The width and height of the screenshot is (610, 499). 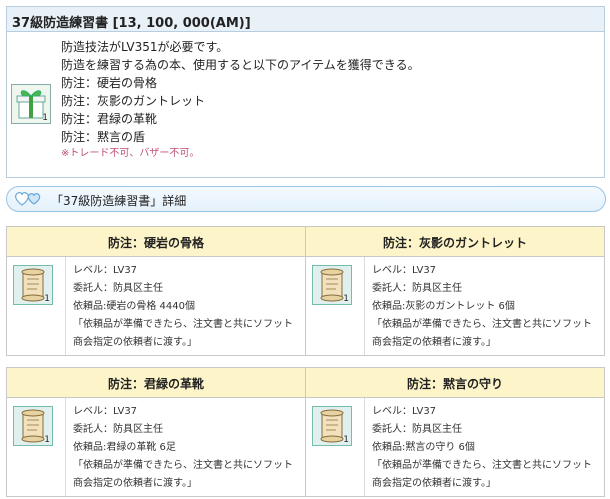 What do you see at coordinates (134, 306) in the screenshot?
I see `recipe-request: 依頼品:硬岩の骨格 4440個` at bounding box center [134, 306].